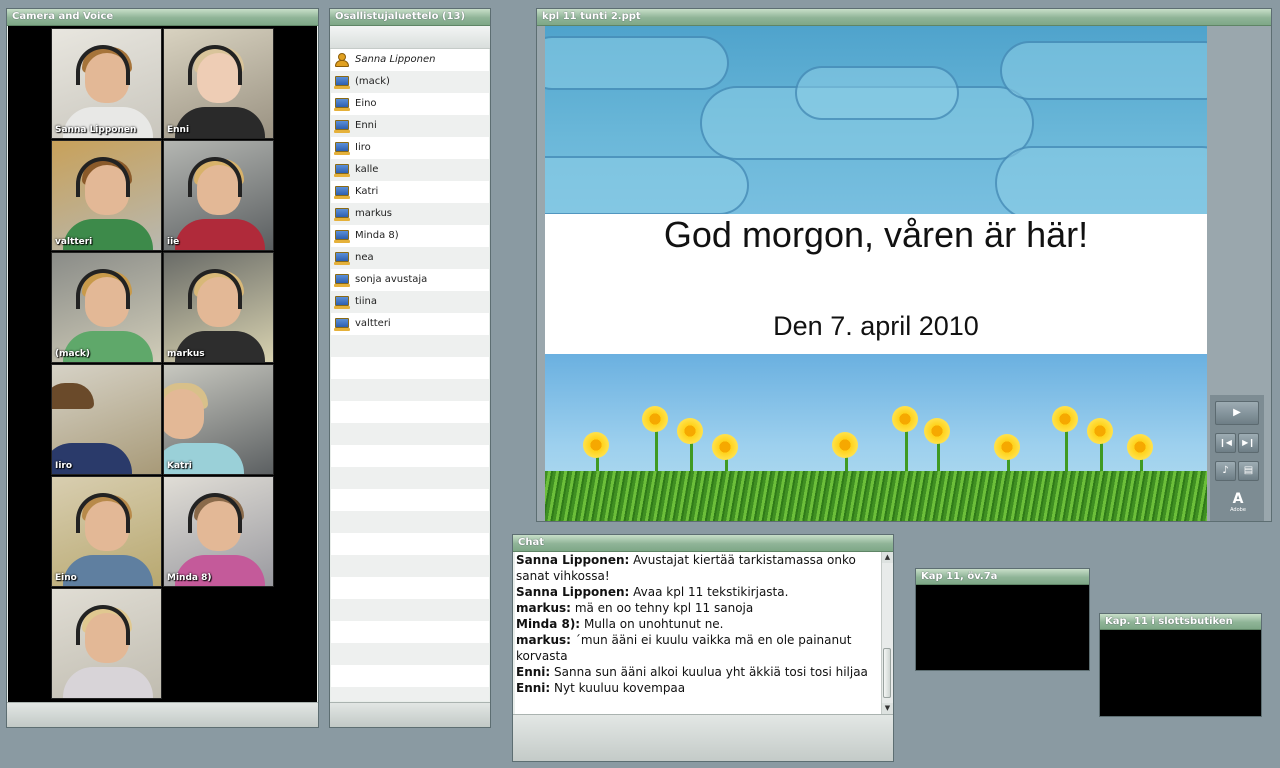 The height and width of the screenshot is (768, 1280). Describe the element at coordinates (366, 125) in the screenshot. I see `attendee-name: Enni` at that location.